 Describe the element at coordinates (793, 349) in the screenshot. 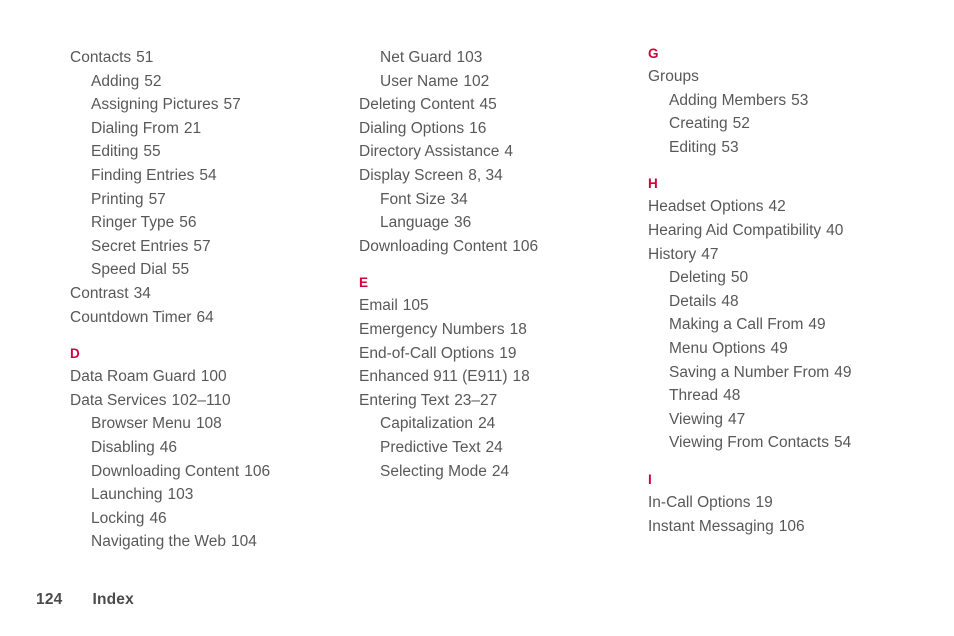

I see `index-entry: Menu Options 49` at that location.